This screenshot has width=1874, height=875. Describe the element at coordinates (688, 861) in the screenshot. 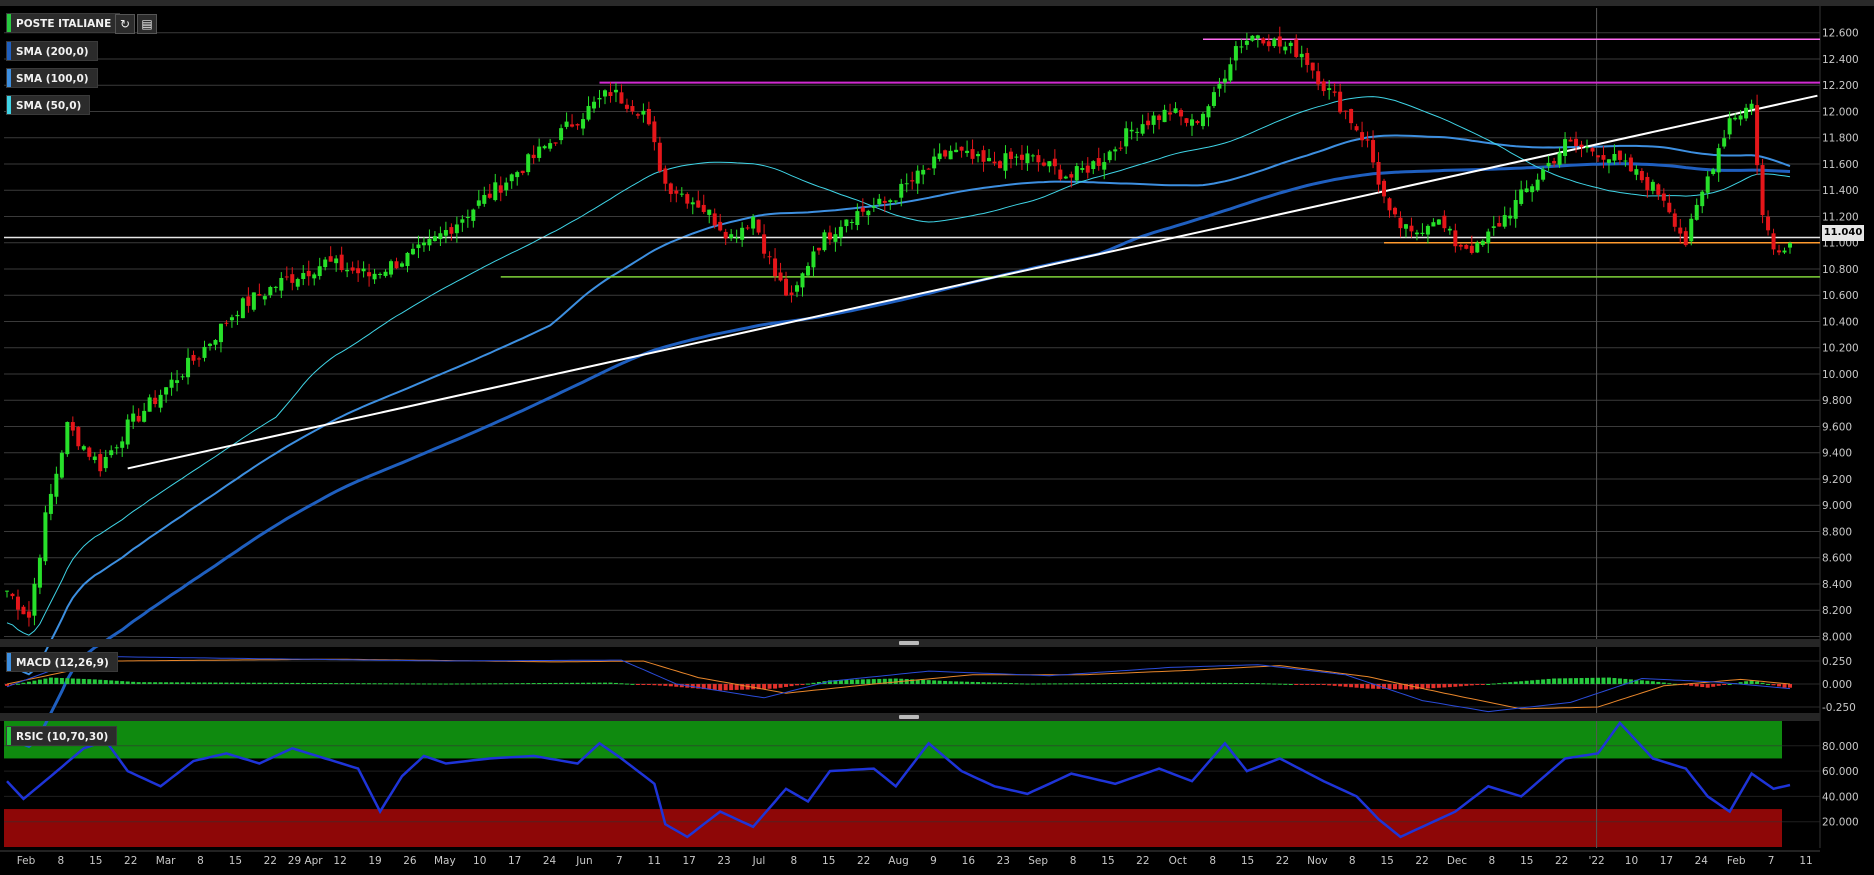

I see `x-tick-label: 17` at that location.